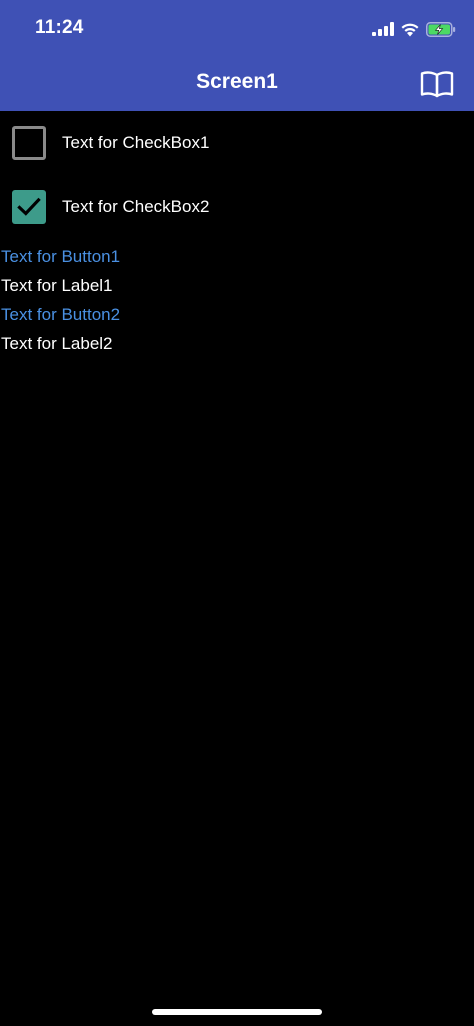 Image resolution: width=474 pixels, height=1026 pixels. I want to click on app-bar: 11:24 Screen1, so click(237, 55).